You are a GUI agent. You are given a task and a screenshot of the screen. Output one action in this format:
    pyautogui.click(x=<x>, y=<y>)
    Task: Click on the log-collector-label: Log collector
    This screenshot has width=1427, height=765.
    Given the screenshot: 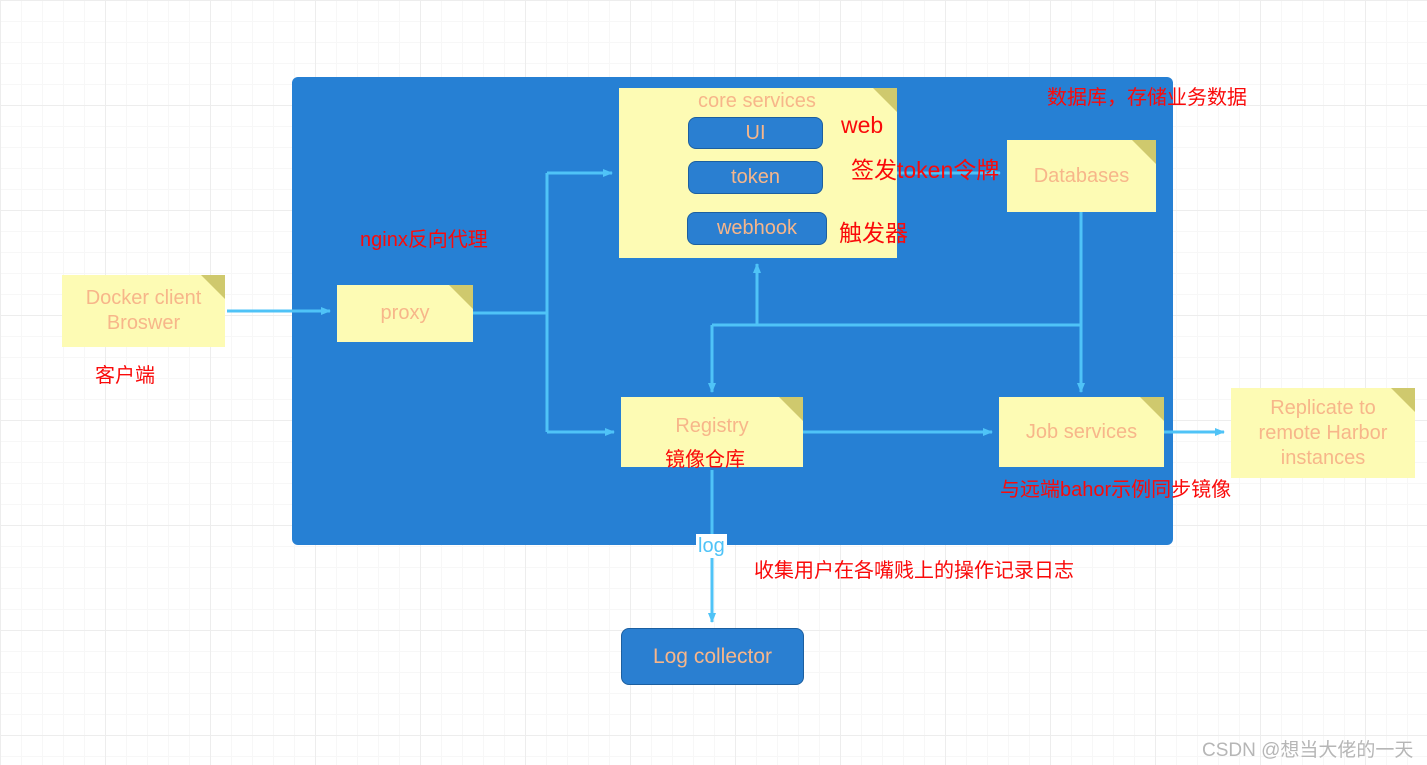 What is the action you would take?
    pyautogui.click(x=712, y=656)
    